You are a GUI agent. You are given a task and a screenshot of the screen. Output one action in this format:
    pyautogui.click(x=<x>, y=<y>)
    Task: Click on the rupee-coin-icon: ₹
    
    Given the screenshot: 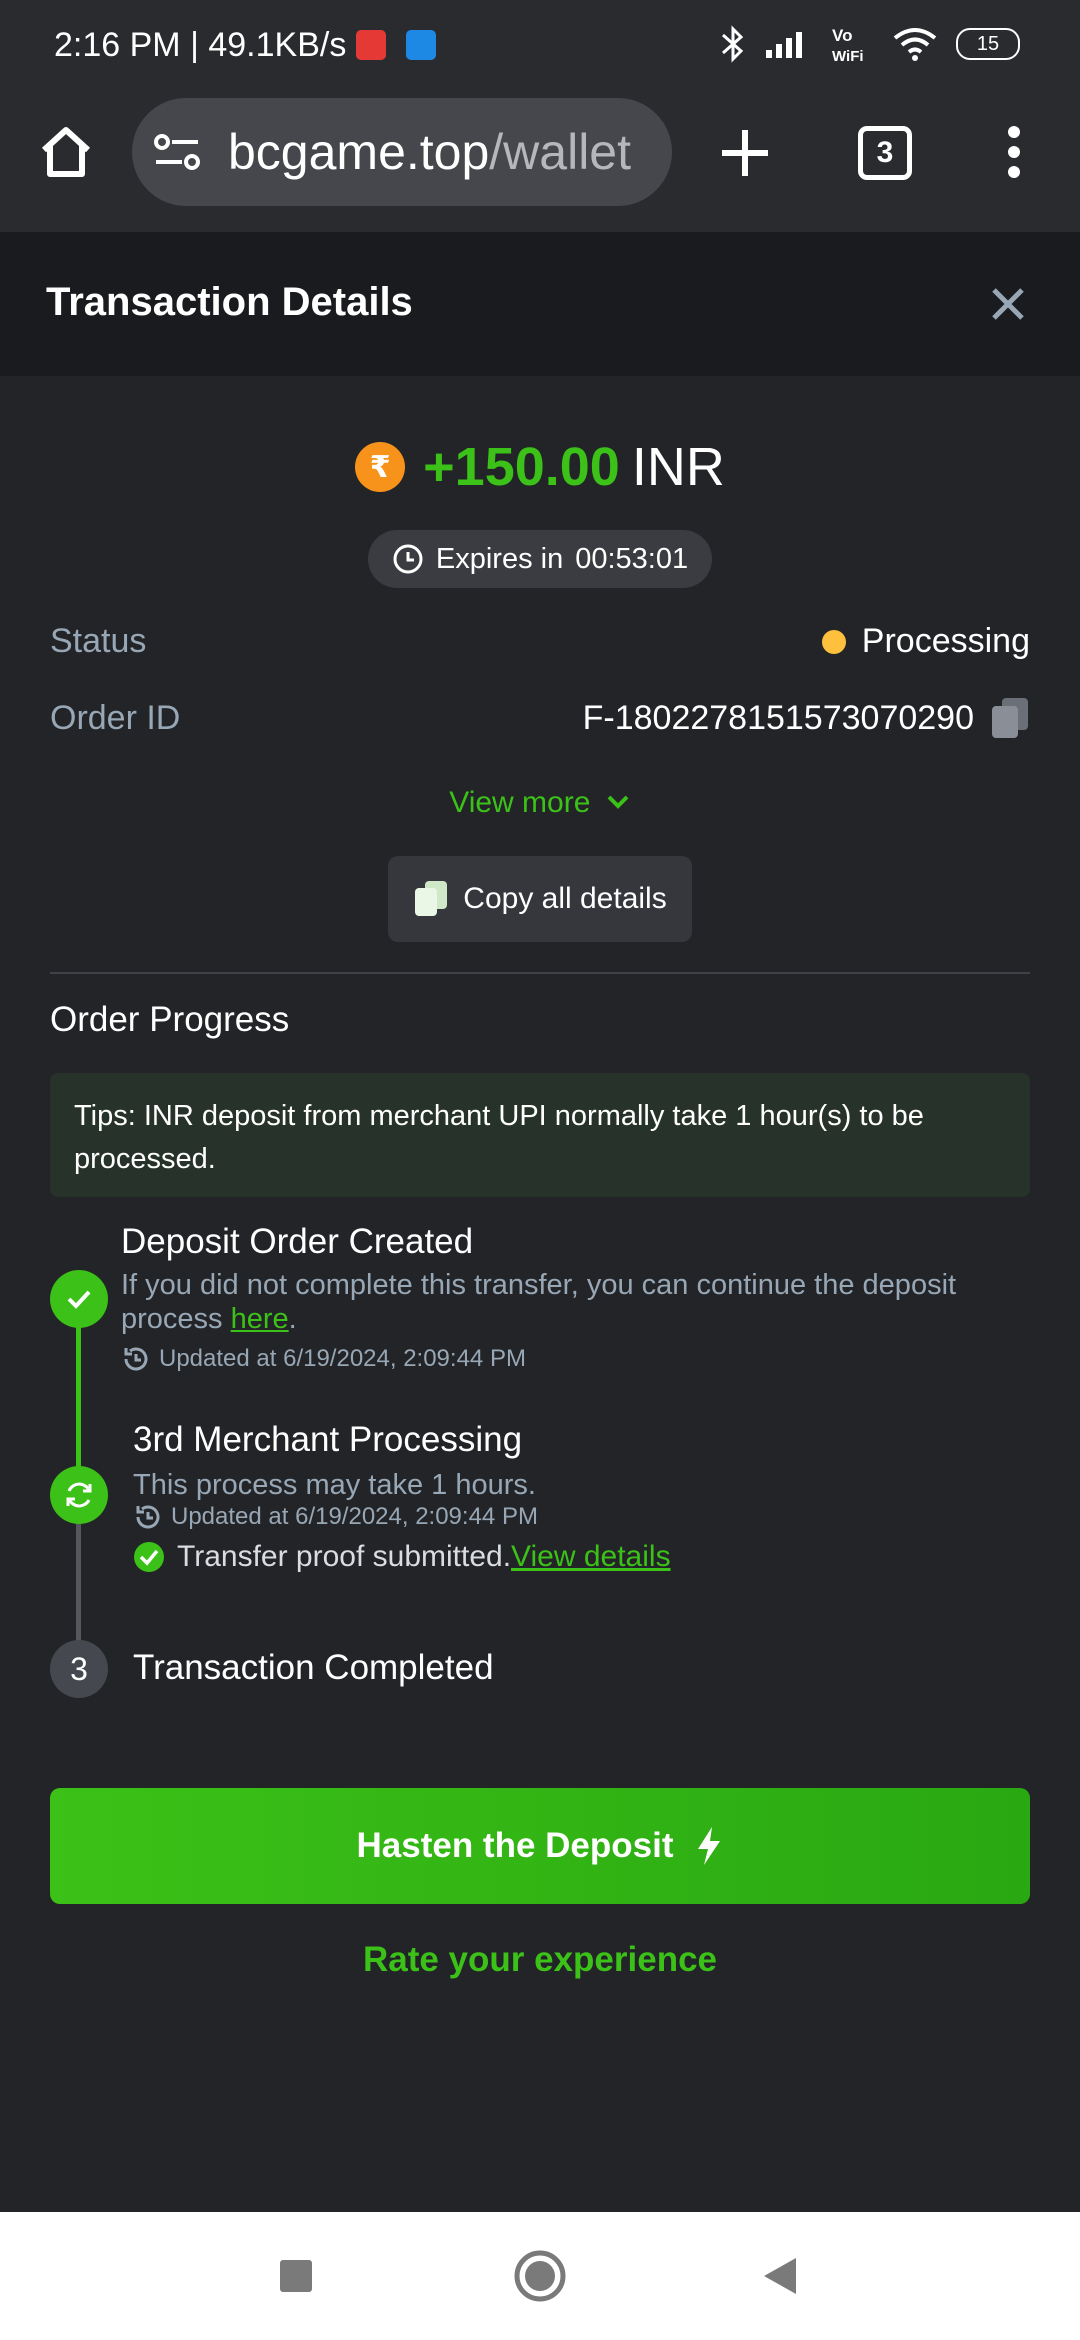 What is the action you would take?
    pyautogui.click(x=380, y=467)
    